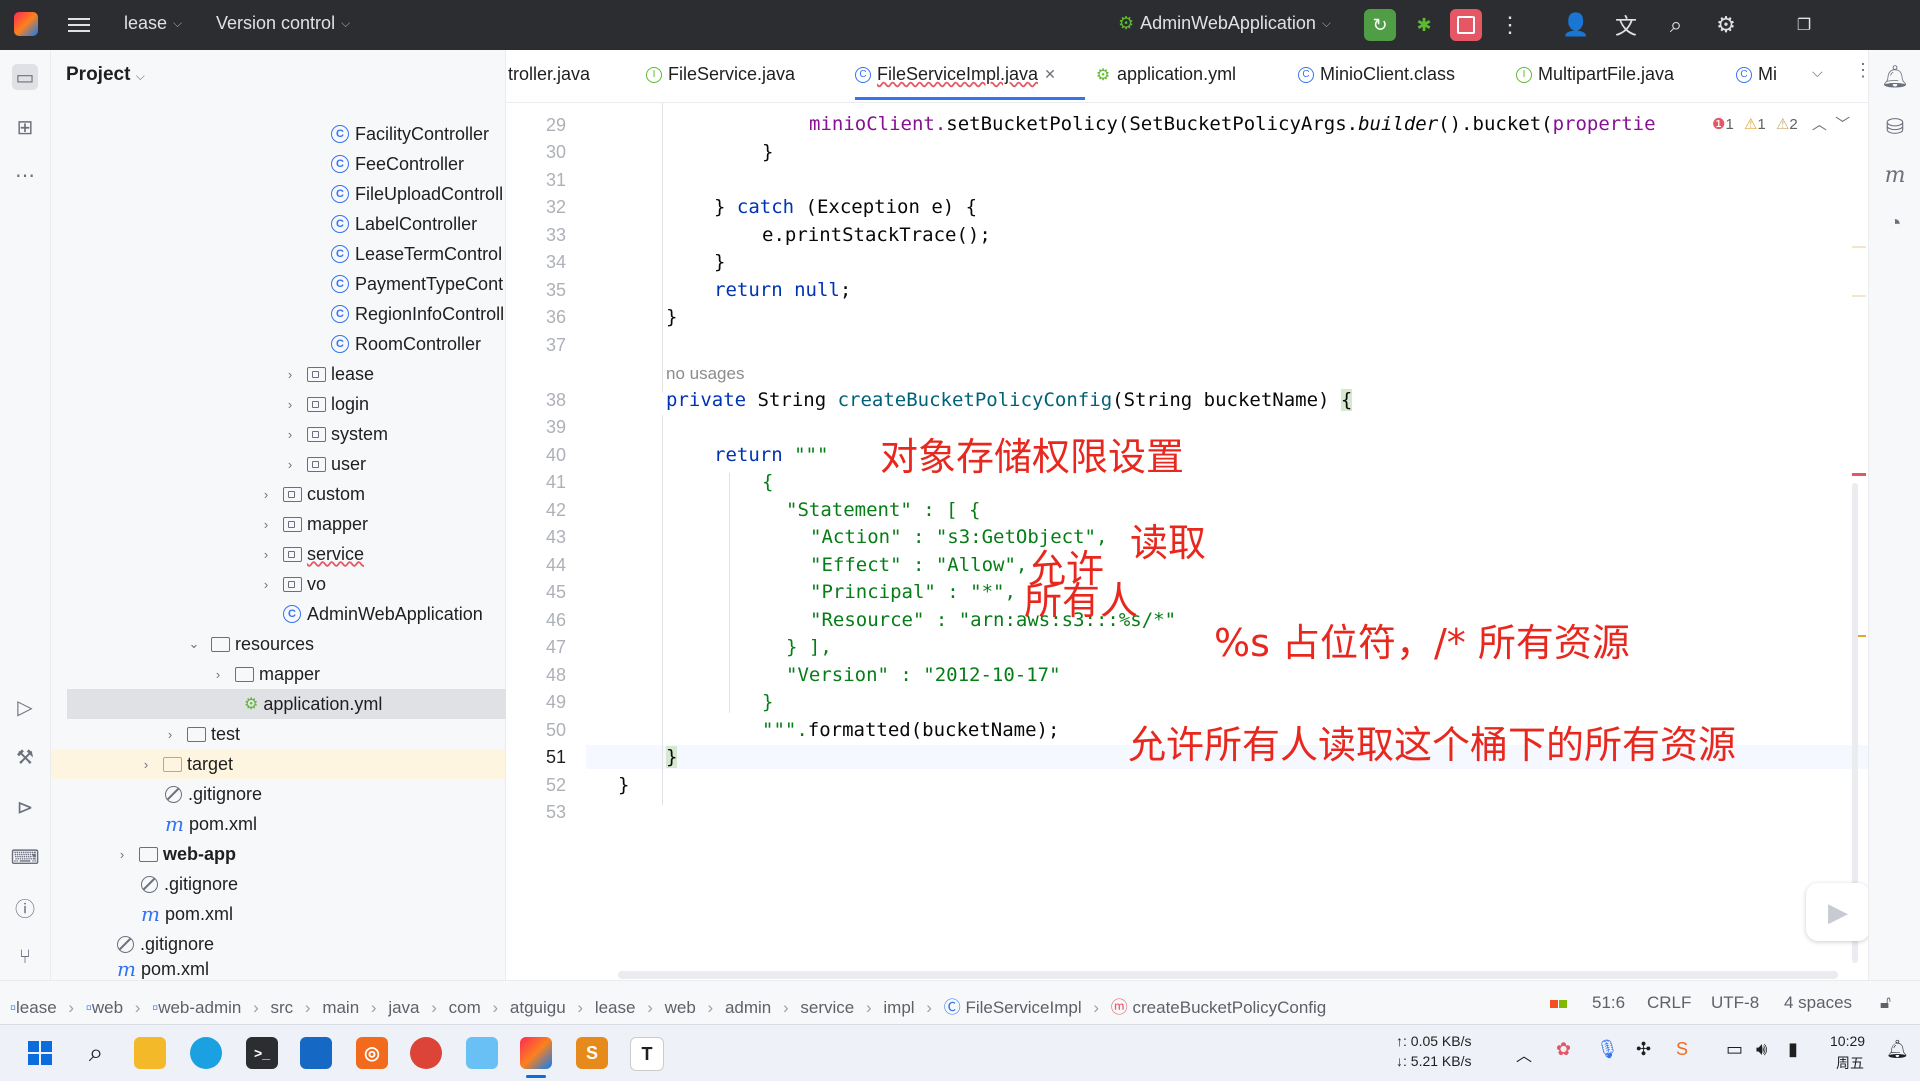 This screenshot has width=1920, height=1081. What do you see at coordinates (25, 127) in the screenshot?
I see `structure-icon: ⊞` at bounding box center [25, 127].